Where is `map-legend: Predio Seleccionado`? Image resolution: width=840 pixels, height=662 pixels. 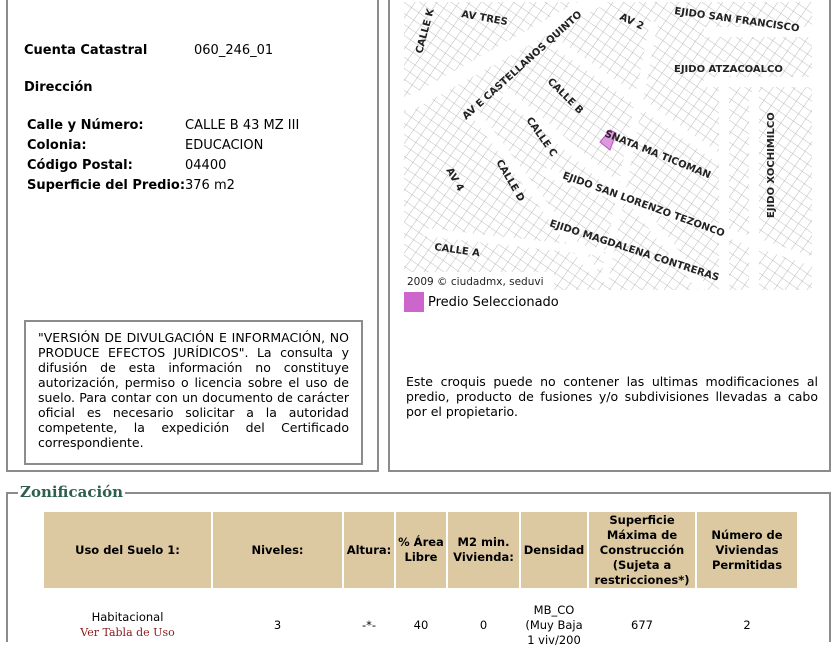 map-legend: Predio Seleccionado is located at coordinates (481, 302).